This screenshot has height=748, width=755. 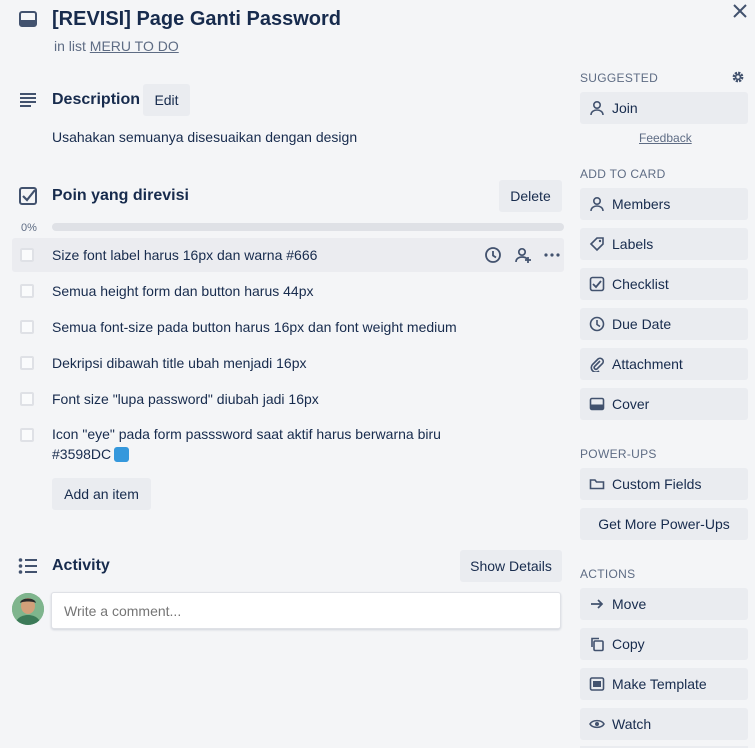 I want to click on checklist-item-text: Dekripsi dibawah title ubah menjadi 16px, so click(x=179, y=363).